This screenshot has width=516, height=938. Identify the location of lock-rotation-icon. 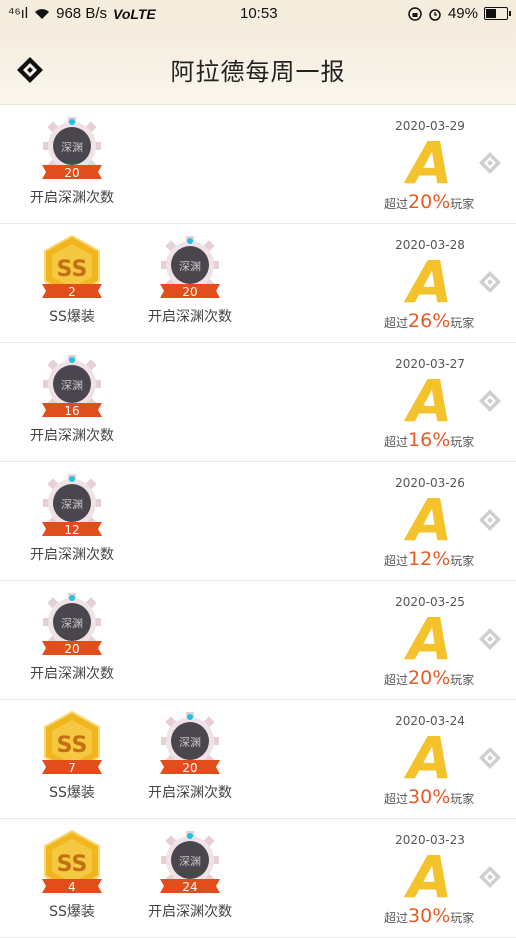
(415, 13).